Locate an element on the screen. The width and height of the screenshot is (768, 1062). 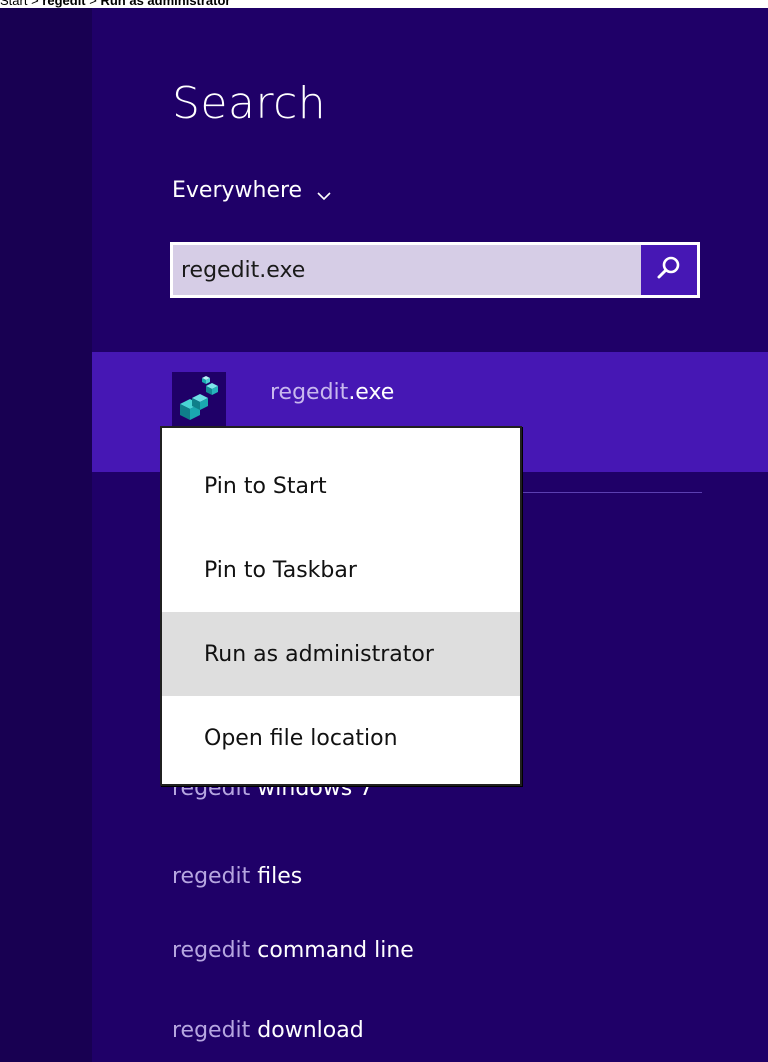
search-button is located at coordinates (669, 270).